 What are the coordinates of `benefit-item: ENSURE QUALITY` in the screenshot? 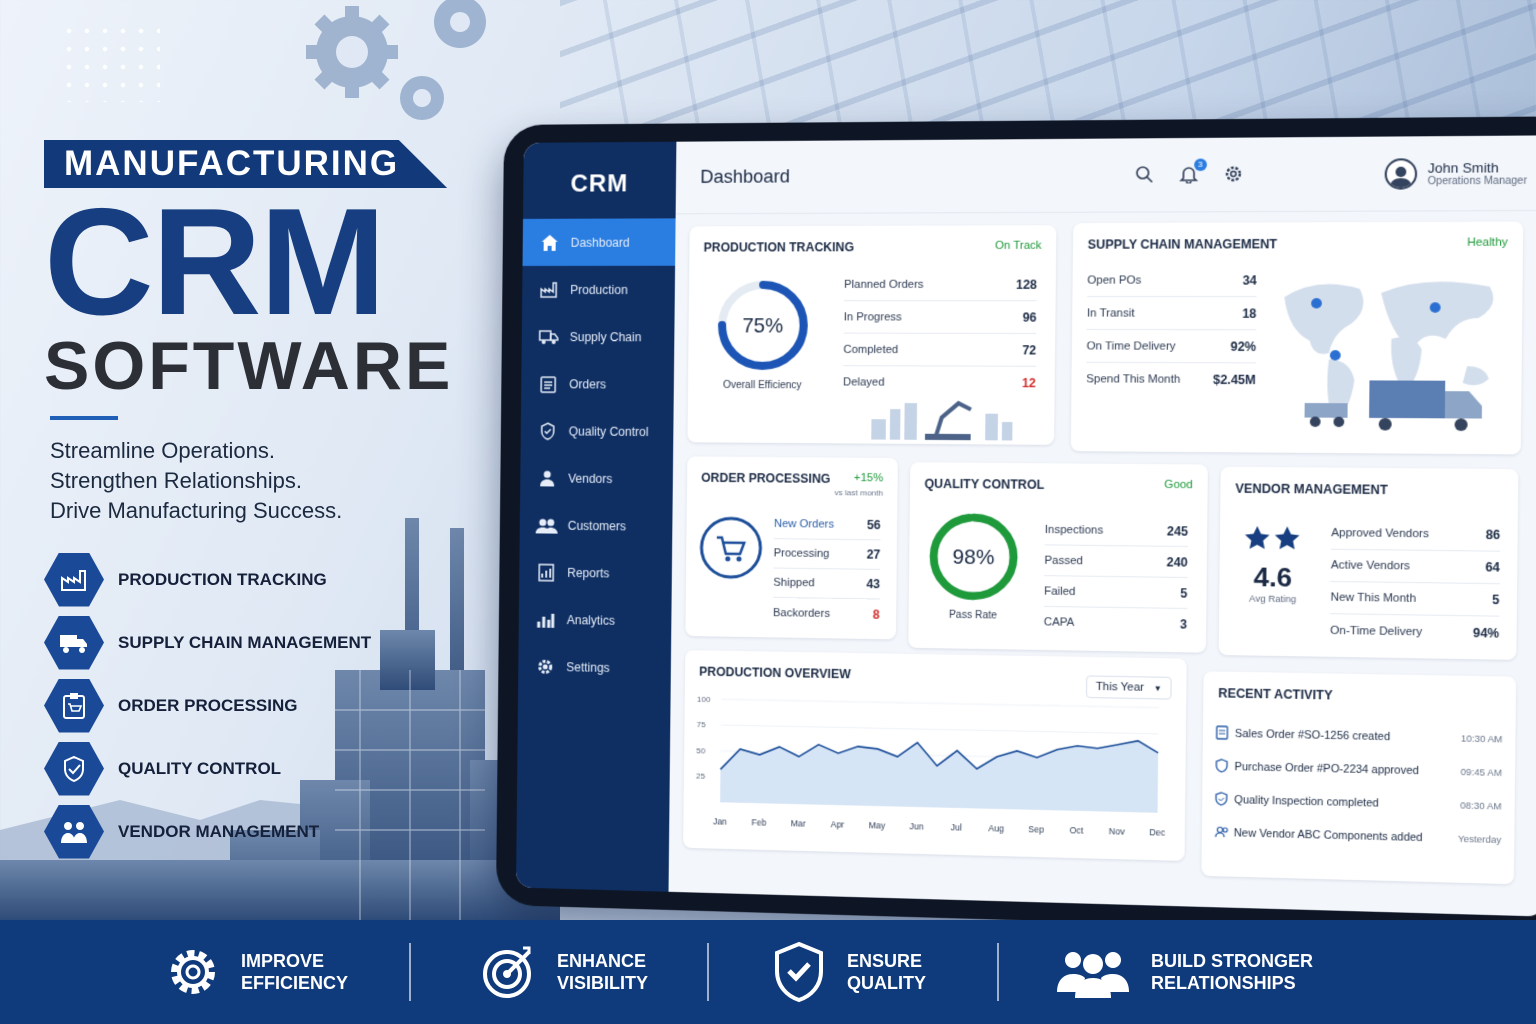 It's located at (884, 972).